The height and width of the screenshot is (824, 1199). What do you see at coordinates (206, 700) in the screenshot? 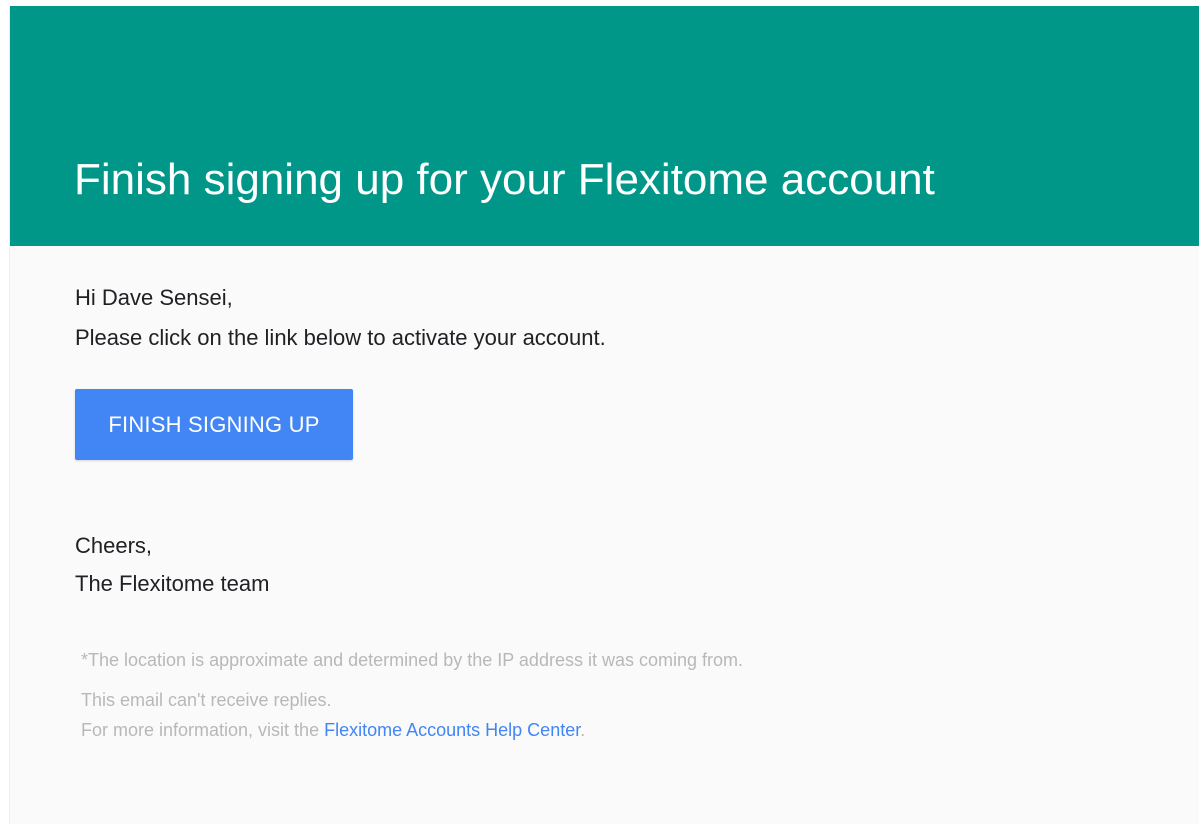
I see `noreply-notice: This email can't receive replies.` at bounding box center [206, 700].